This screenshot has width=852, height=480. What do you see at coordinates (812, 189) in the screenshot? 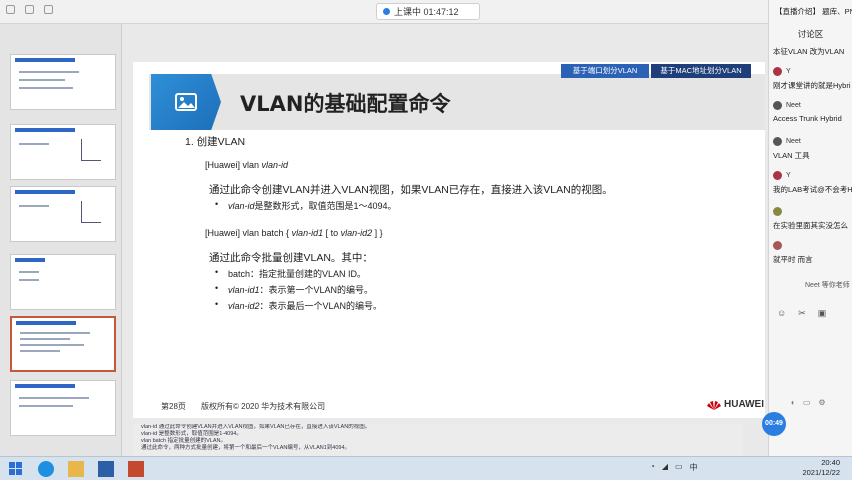
I see `chat-message: 我的LAB考试@不会考H` at bounding box center [812, 189].